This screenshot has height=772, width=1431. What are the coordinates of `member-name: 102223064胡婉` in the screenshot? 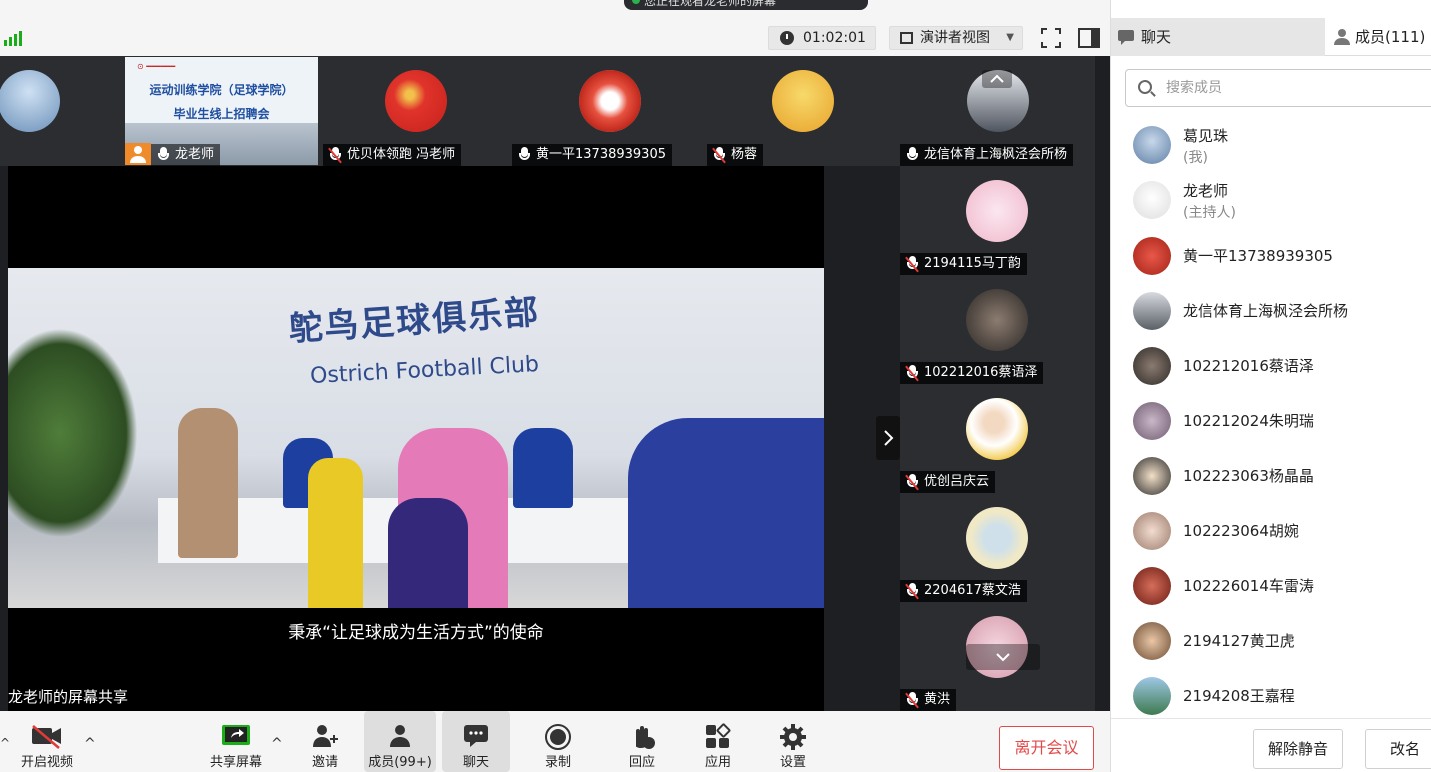 It's located at (1241, 531).